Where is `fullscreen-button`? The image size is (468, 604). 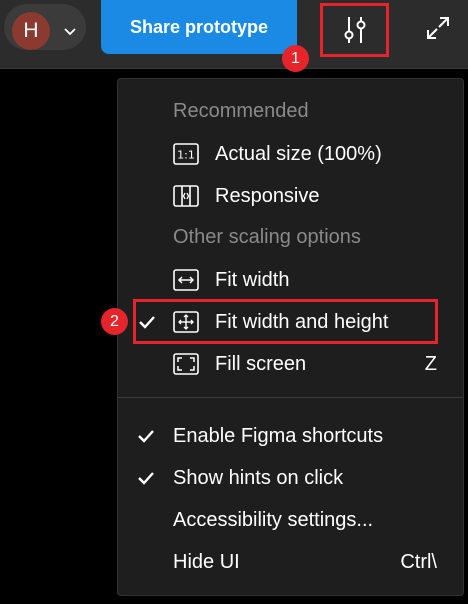
fullscreen-button is located at coordinates (438, 28).